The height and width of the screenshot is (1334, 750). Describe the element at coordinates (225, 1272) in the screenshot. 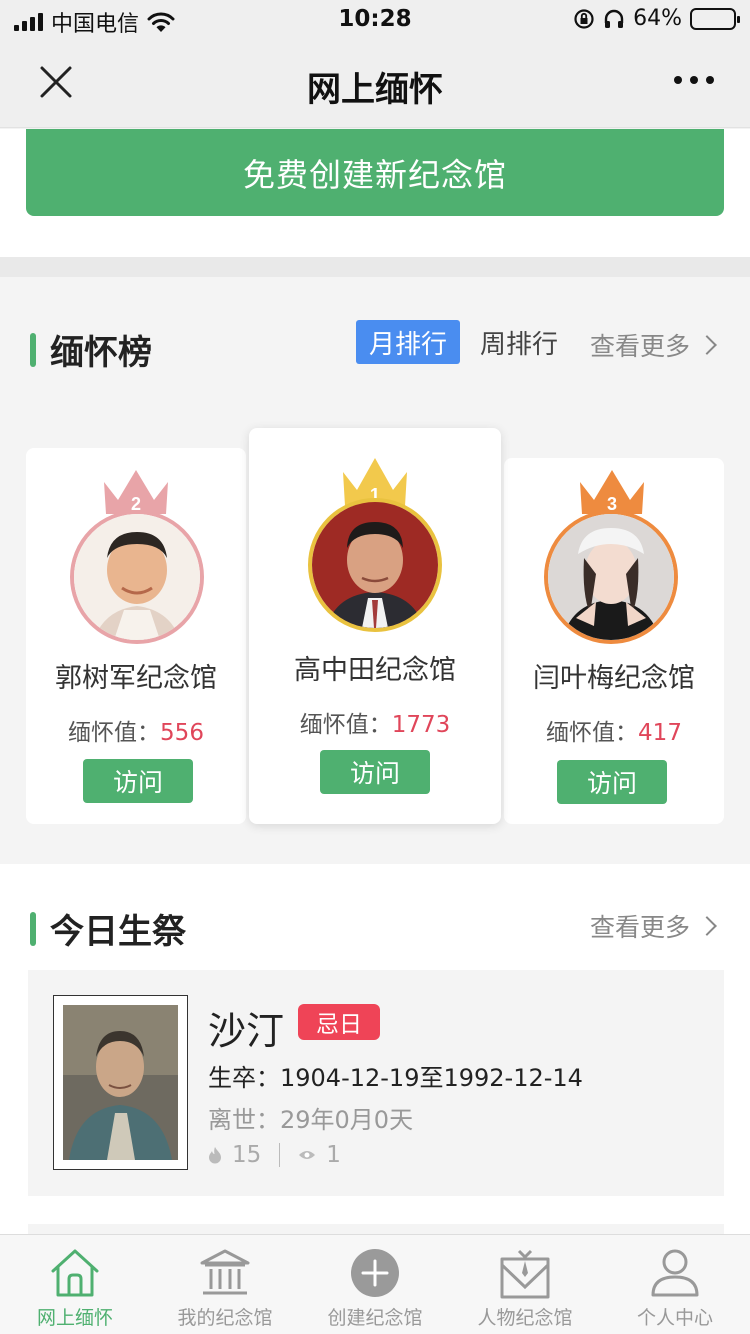

I see `memorial-hall-icon` at that location.